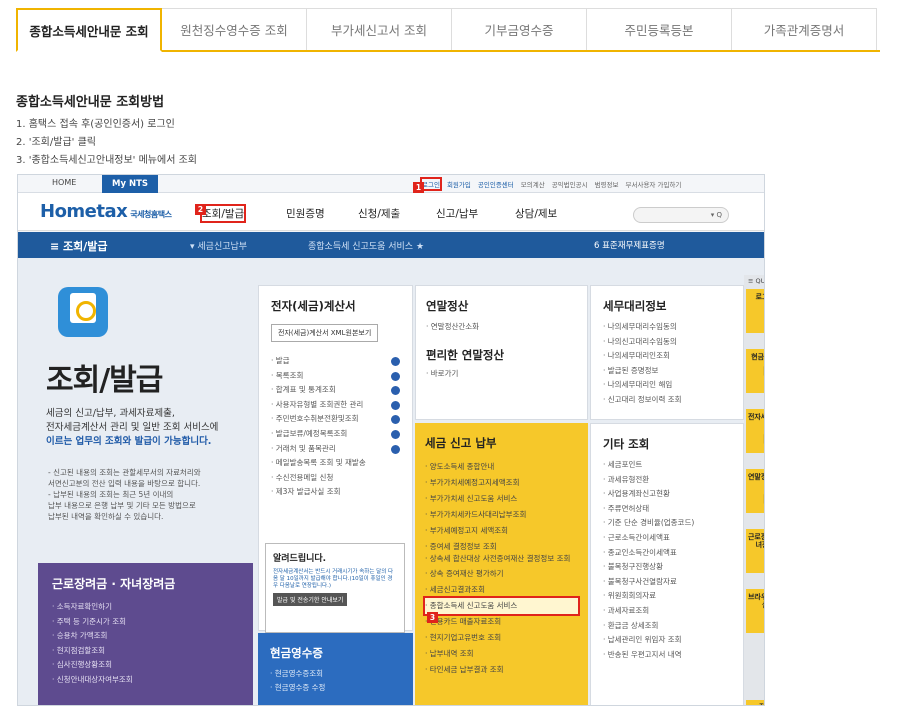 The width and height of the screenshot is (900, 713). What do you see at coordinates (234, 29) in the screenshot?
I see `tab-1: 원천징수영수증 조회` at bounding box center [234, 29].